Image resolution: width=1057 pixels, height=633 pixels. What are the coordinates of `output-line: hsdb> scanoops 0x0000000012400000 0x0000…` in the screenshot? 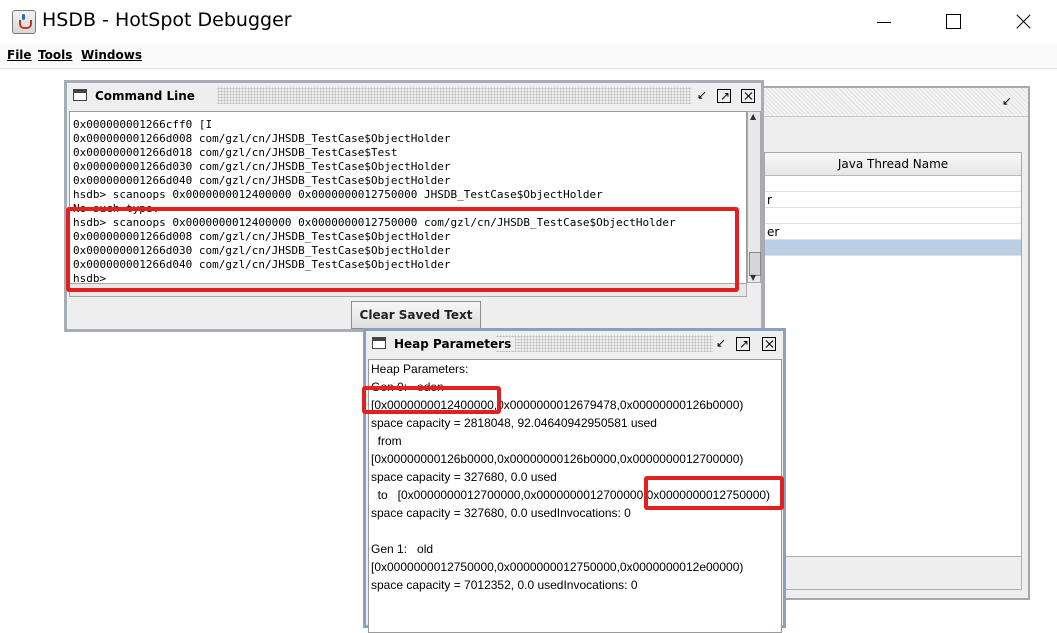 It's located at (338, 194).